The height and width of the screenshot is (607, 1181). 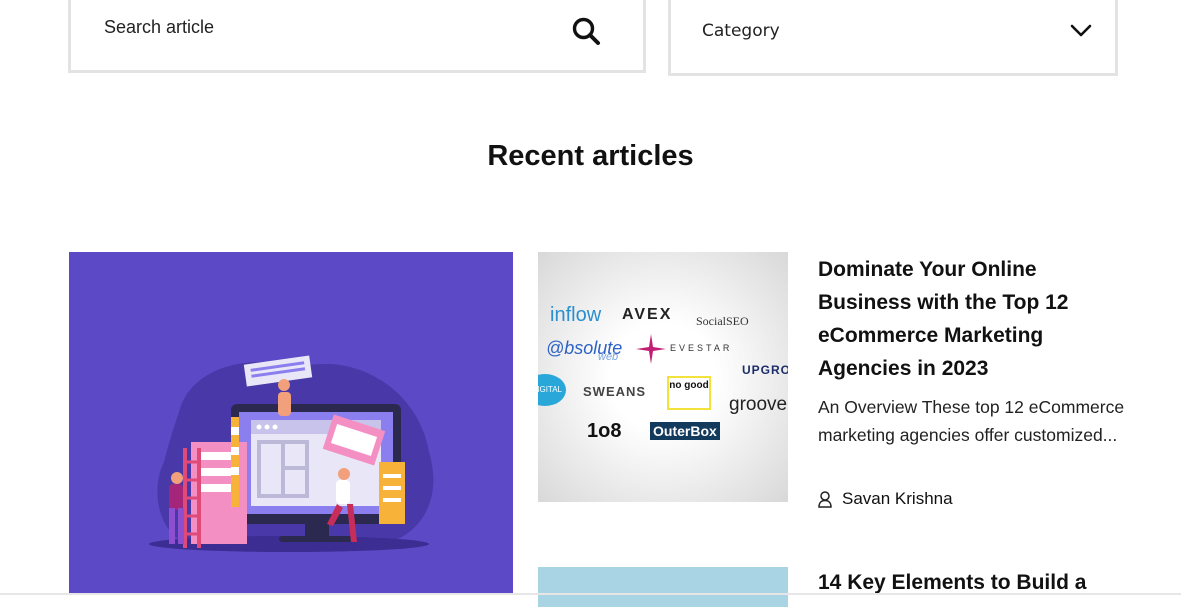 What do you see at coordinates (608, 357) in the screenshot?
I see `logo-absolute-web: web` at bounding box center [608, 357].